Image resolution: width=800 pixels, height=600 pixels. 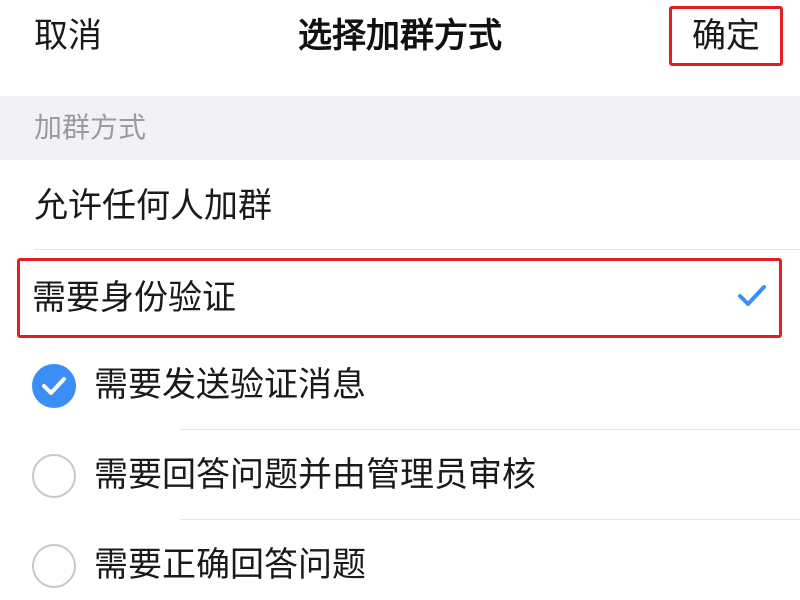 What do you see at coordinates (400, 38) in the screenshot?
I see `navigation-bar: 取消 选择加群方式 确定` at bounding box center [400, 38].